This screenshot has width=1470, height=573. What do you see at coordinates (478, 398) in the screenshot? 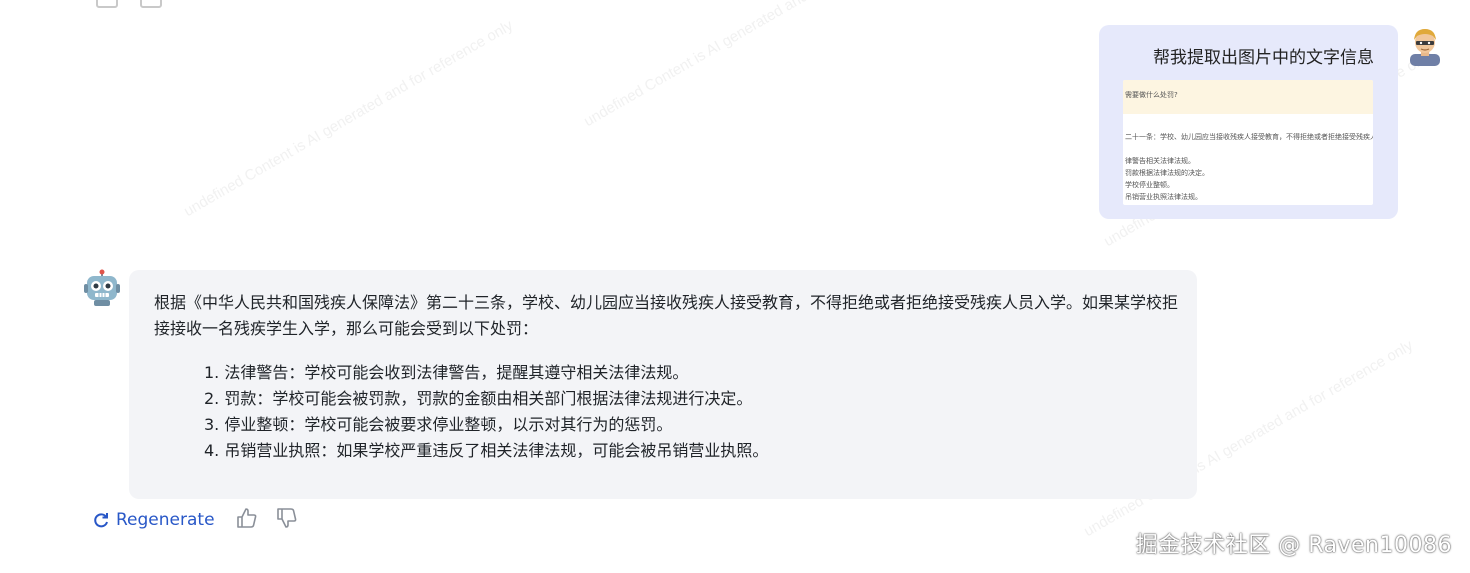
I see `list-item: 2. 罚款：学校可能会被罚款，罚款的金额由相关部门根据法律法规进行决定。` at bounding box center [478, 398].